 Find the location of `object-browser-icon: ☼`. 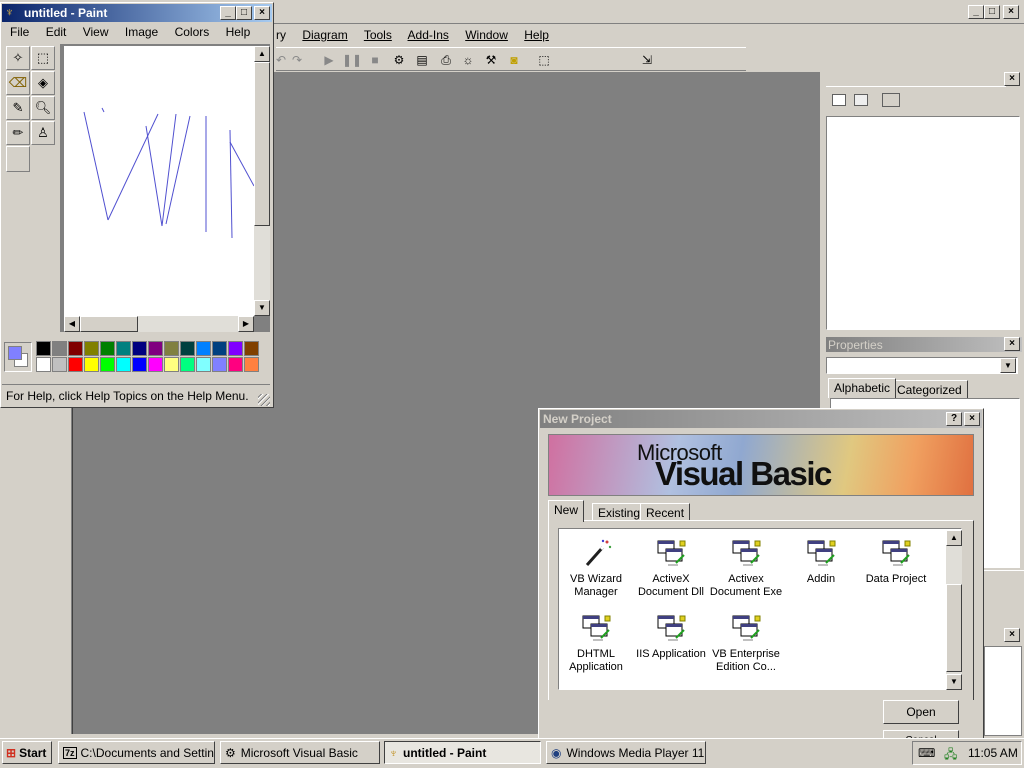

object-browser-icon: ☼ is located at coordinates (468, 60).